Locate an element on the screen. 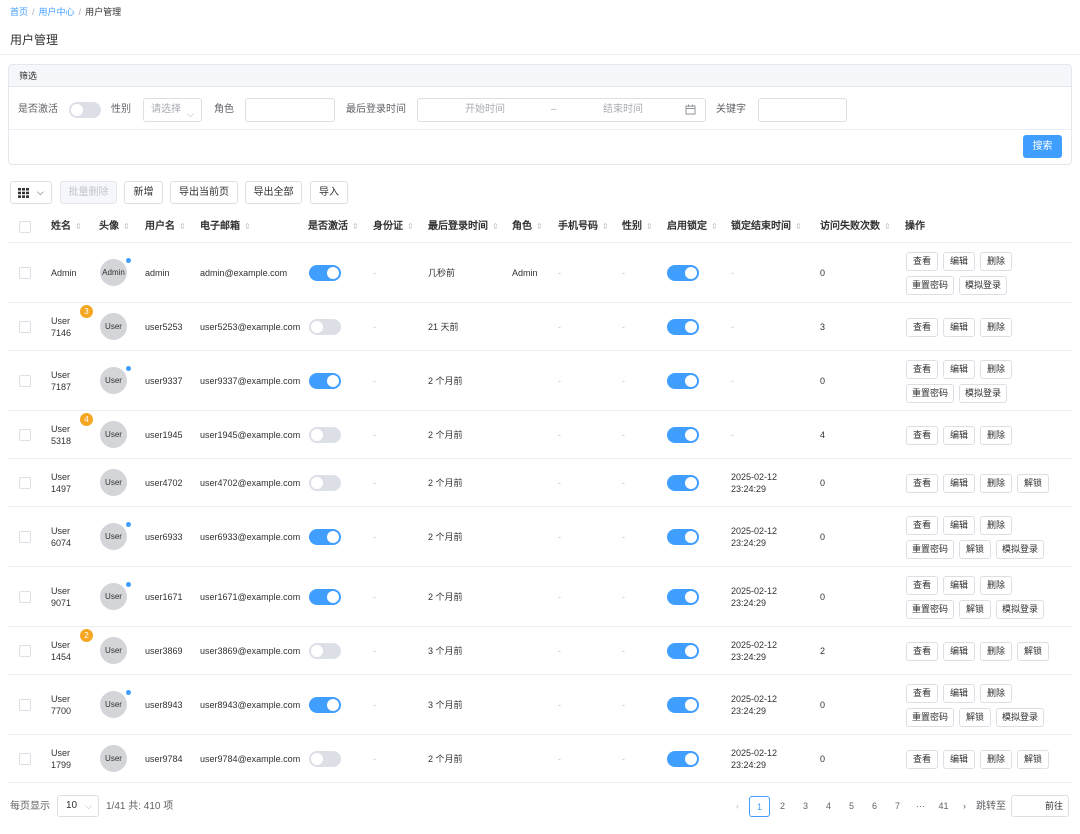  page-ellipsis: ··· is located at coordinates (920, 806).